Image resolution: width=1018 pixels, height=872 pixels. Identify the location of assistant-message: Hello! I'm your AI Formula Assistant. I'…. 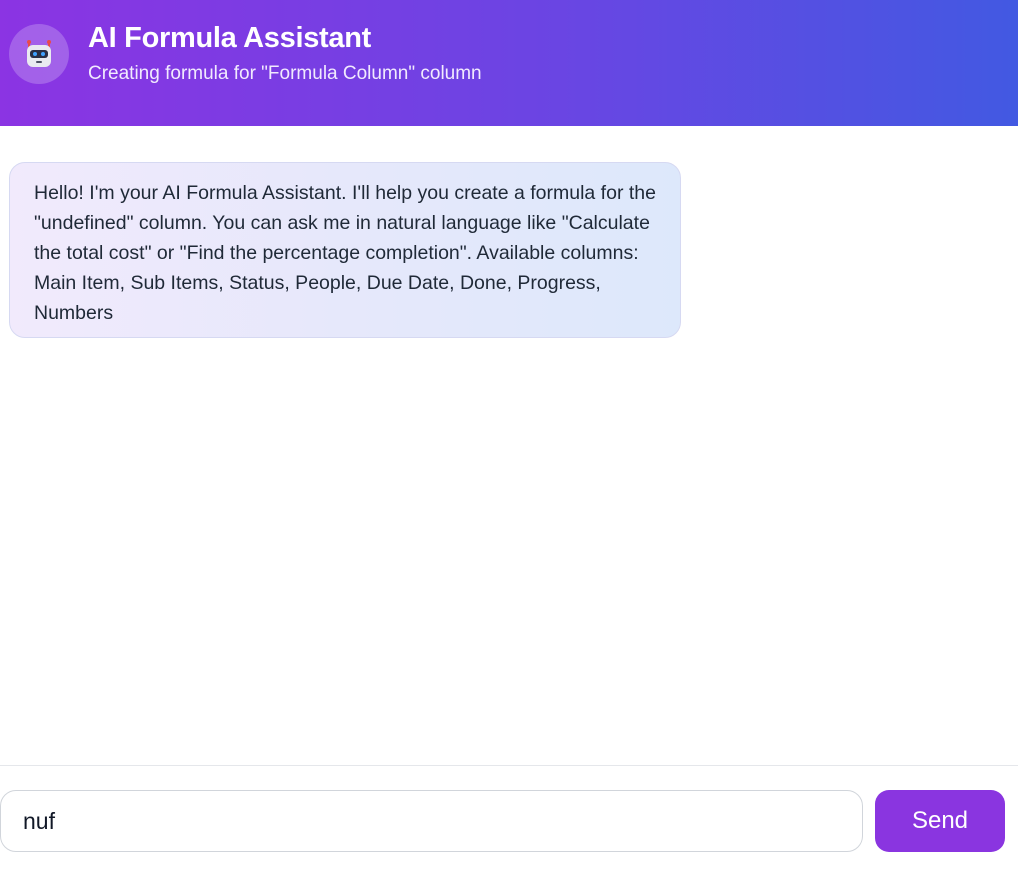
(345, 250).